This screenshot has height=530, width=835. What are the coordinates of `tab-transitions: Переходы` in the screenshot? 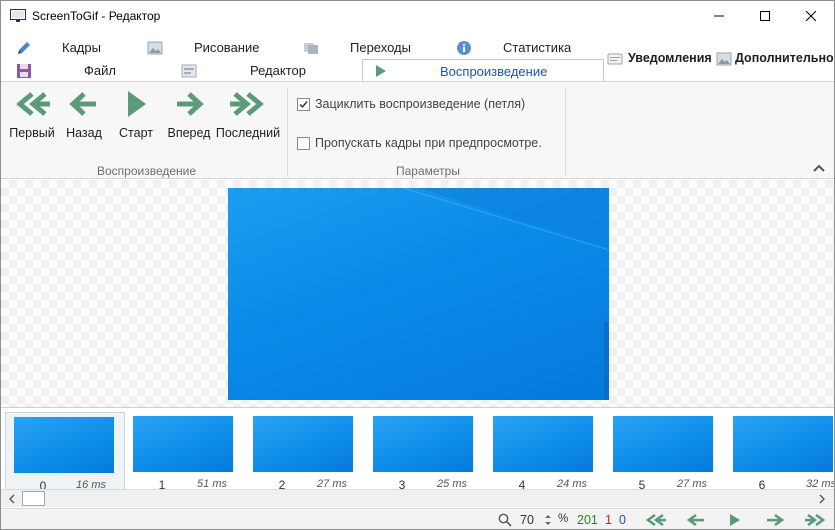 It's located at (363, 48).